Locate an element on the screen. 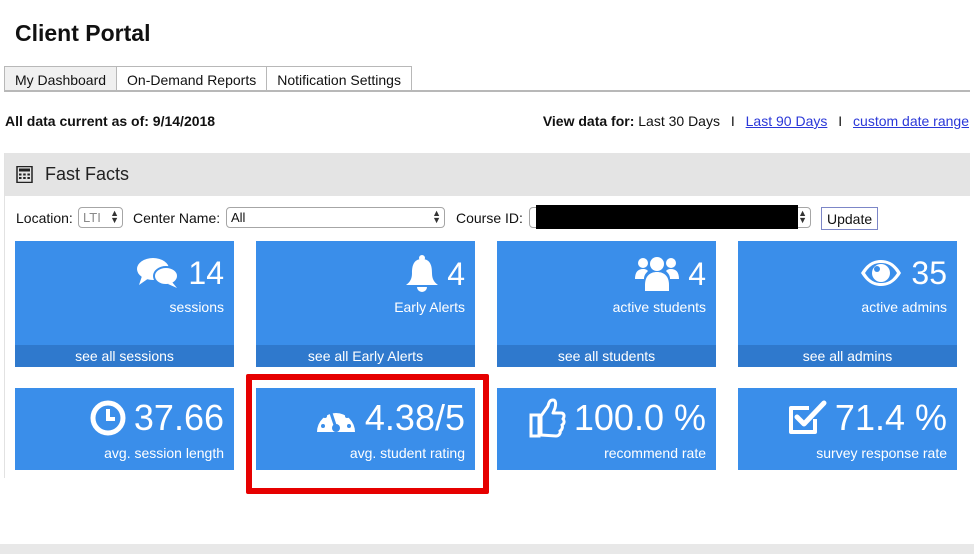 This screenshot has width=974, height=554. active-students-label: active students is located at coordinates (659, 307).